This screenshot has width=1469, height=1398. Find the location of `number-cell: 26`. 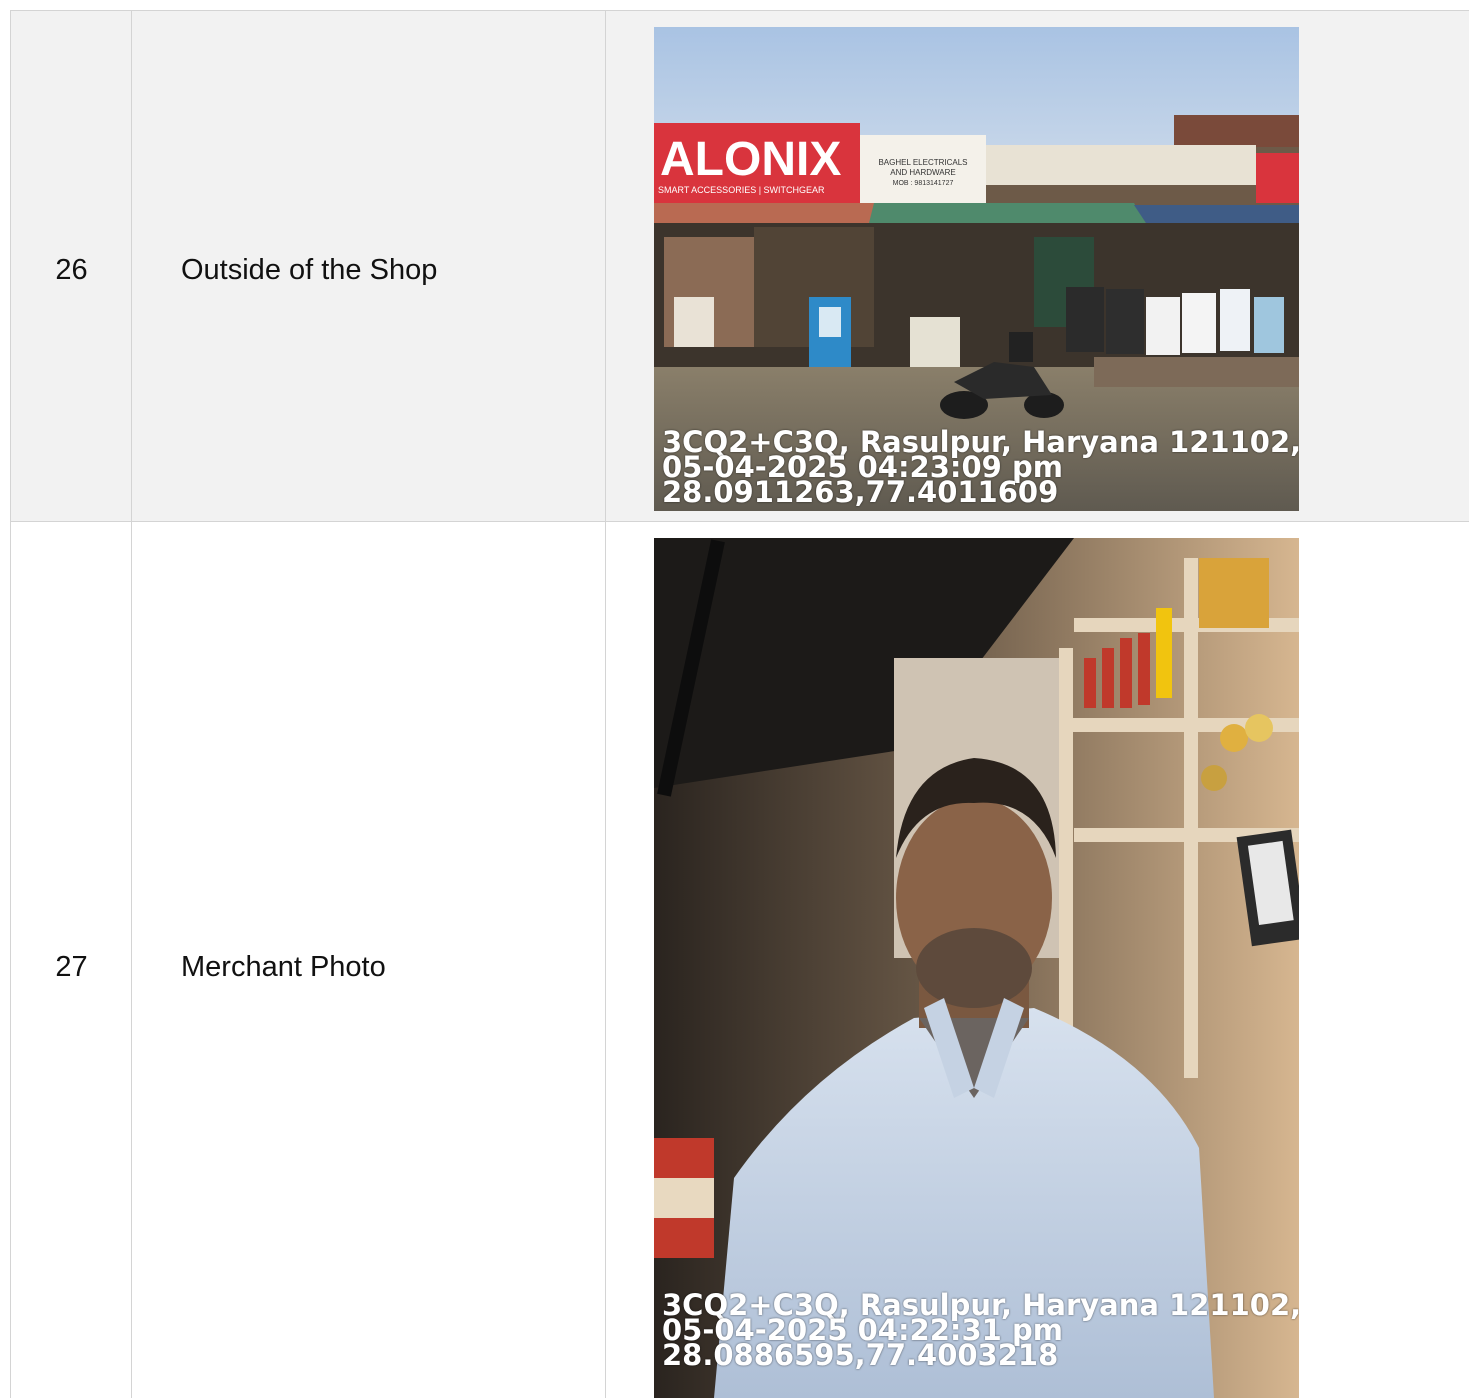

number-cell: 26 is located at coordinates (70, 266).